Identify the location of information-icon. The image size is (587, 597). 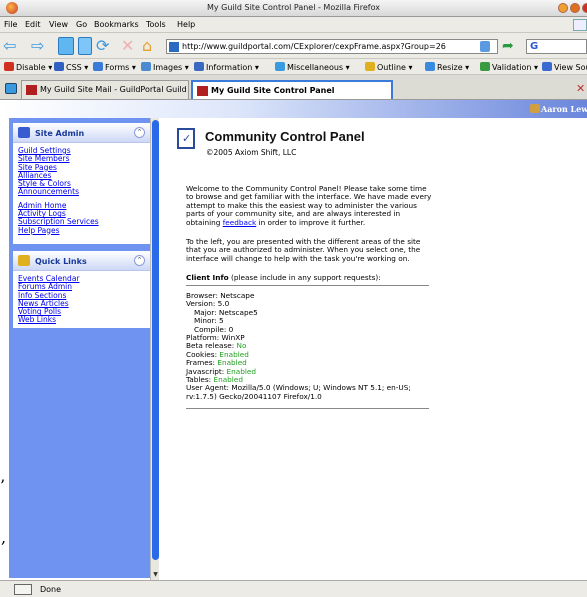
(199, 66).